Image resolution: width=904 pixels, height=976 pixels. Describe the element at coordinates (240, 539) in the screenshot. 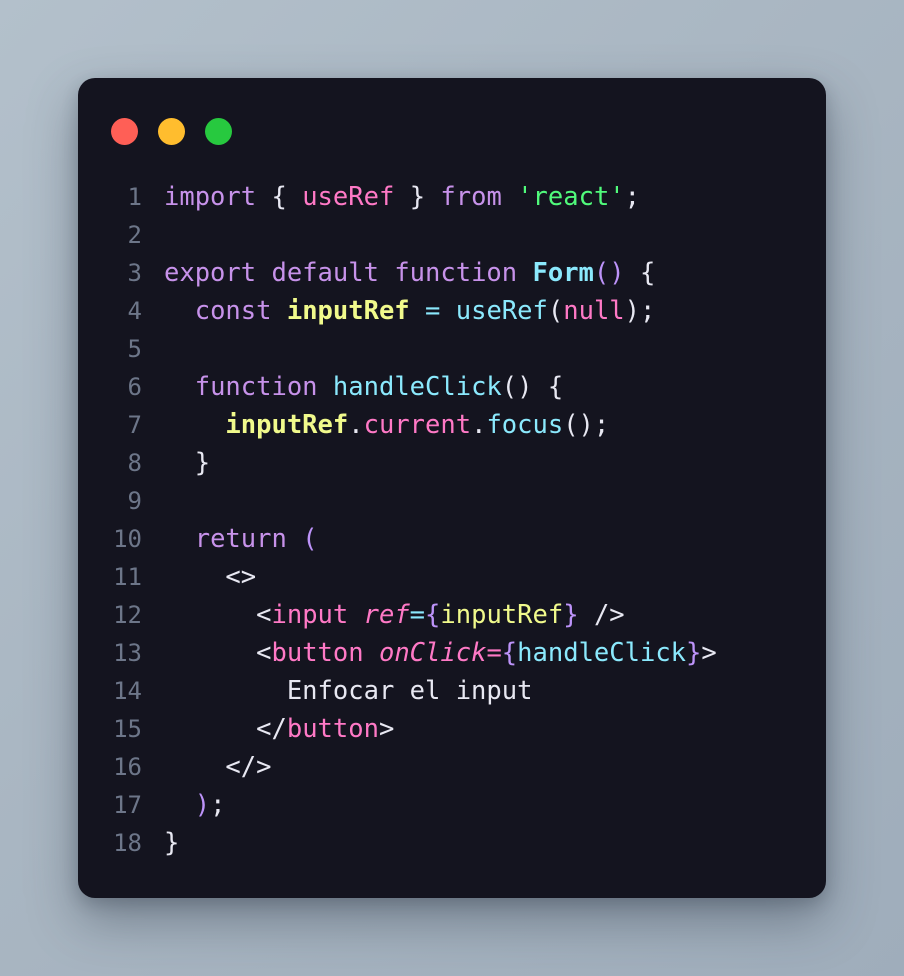

I see `code-token: return` at that location.